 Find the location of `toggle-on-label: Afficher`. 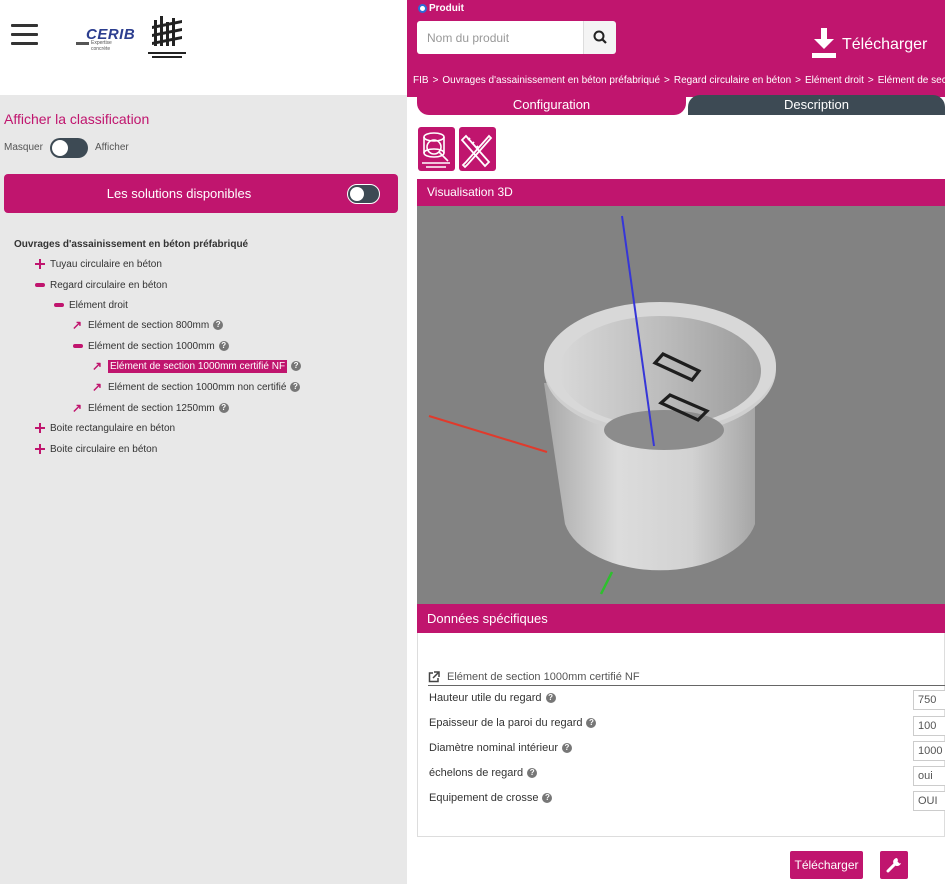

toggle-on-label: Afficher is located at coordinates (112, 147).